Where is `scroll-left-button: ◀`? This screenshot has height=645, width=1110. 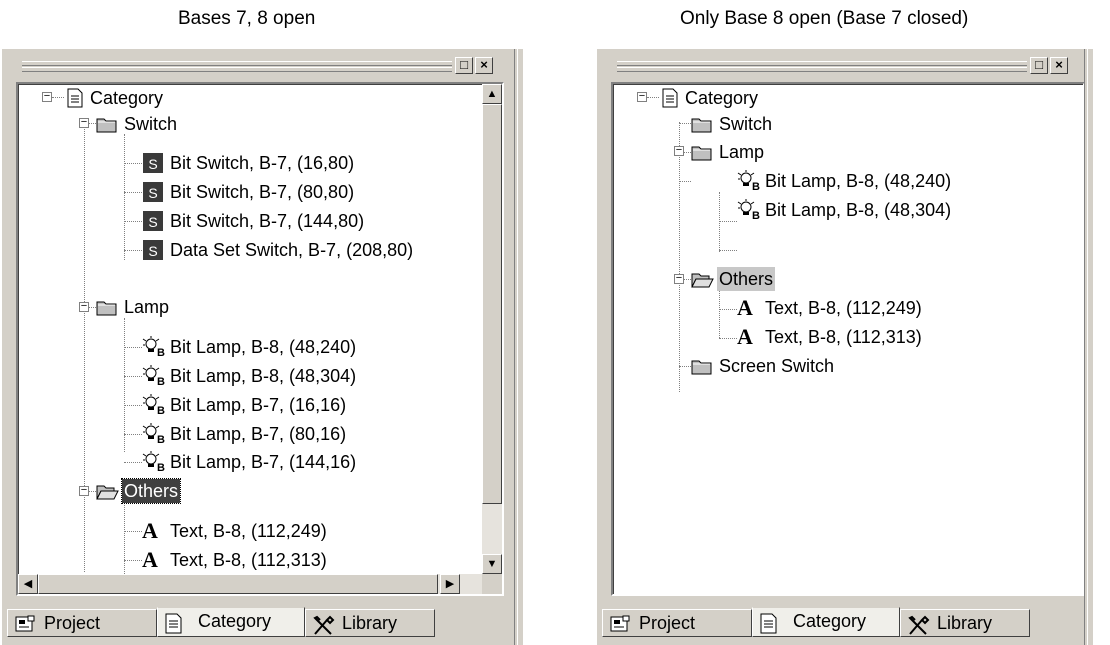 scroll-left-button: ◀ is located at coordinates (28, 584).